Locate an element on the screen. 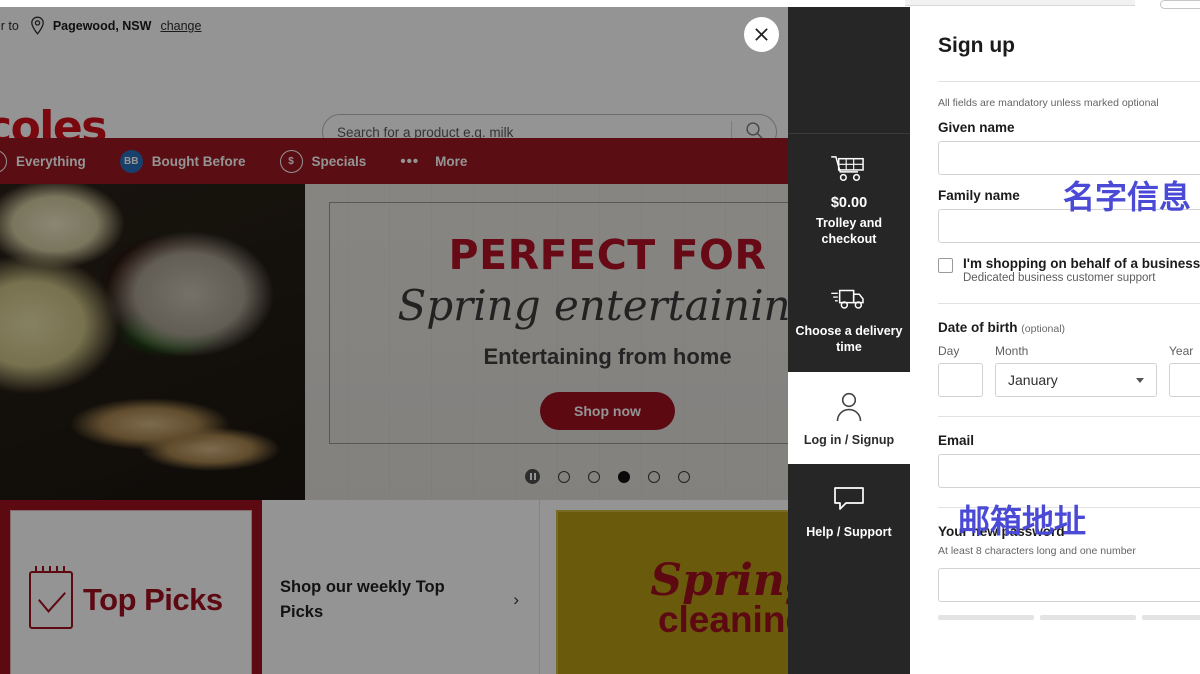 This screenshot has height=674, width=1200. rail-item-help-support: Help / Support is located at coordinates (849, 510).